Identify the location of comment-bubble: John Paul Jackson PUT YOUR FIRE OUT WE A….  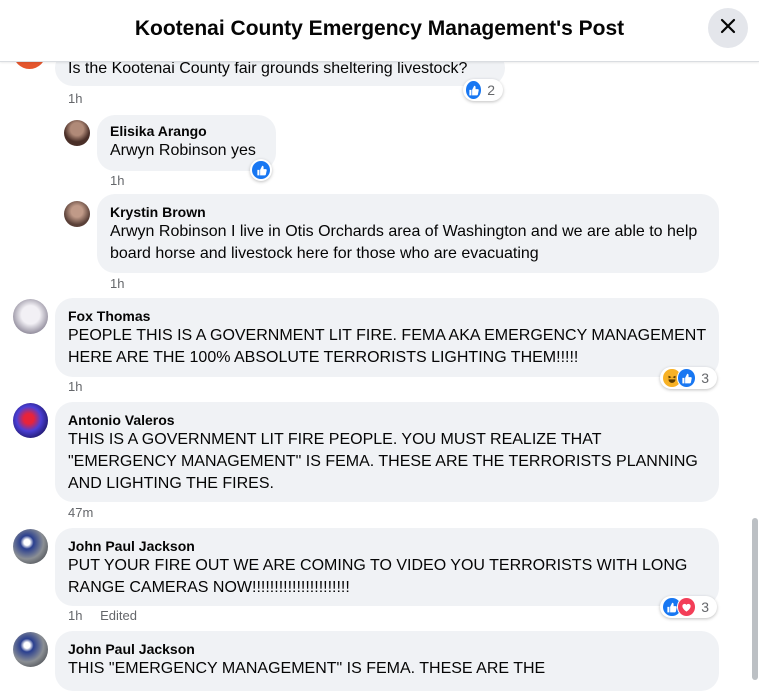
(387, 567).